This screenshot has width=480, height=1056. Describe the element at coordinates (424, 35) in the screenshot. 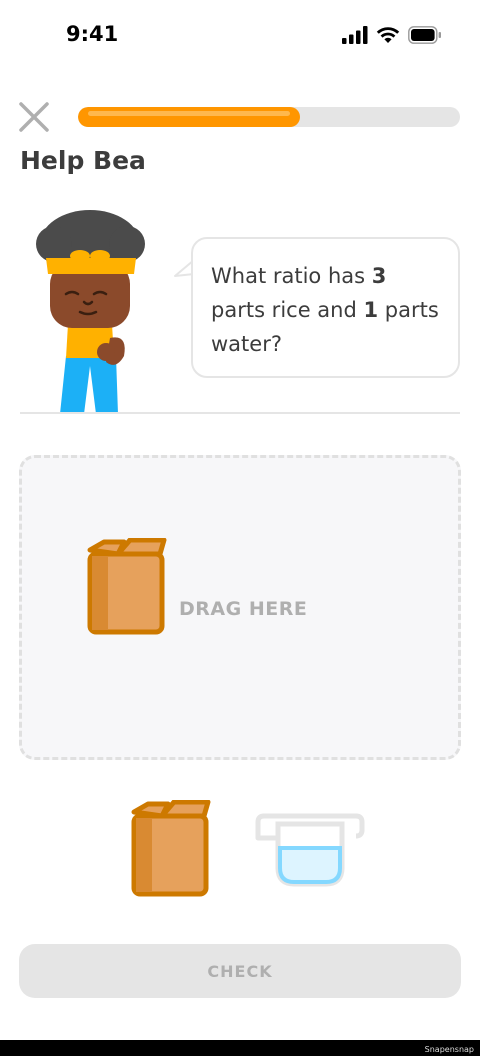

I see `battery-icon` at that location.